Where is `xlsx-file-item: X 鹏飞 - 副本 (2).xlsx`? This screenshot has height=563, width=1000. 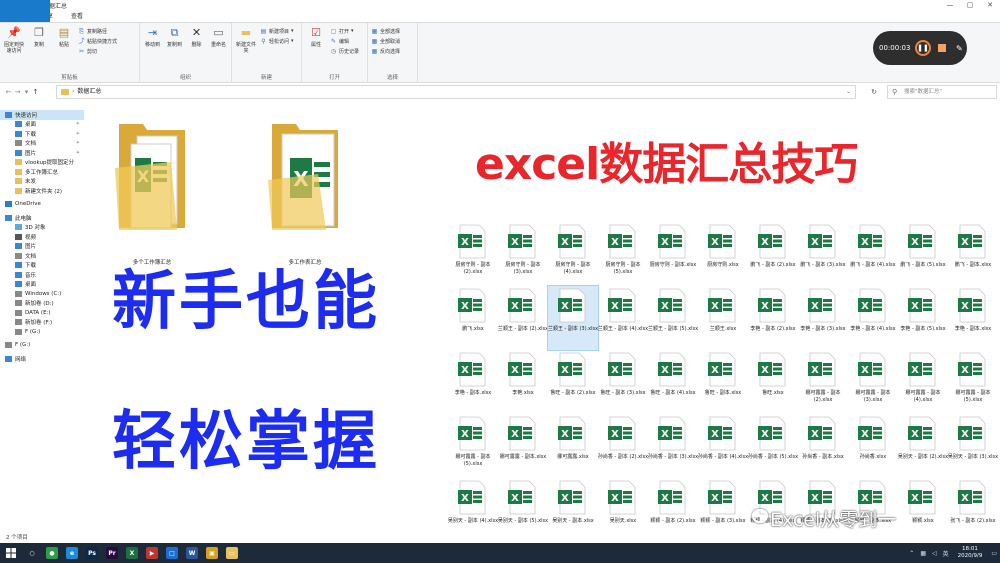 xlsx-file-item: X 鹏飞 - 副本 (2).xlsx is located at coordinates (773, 254).